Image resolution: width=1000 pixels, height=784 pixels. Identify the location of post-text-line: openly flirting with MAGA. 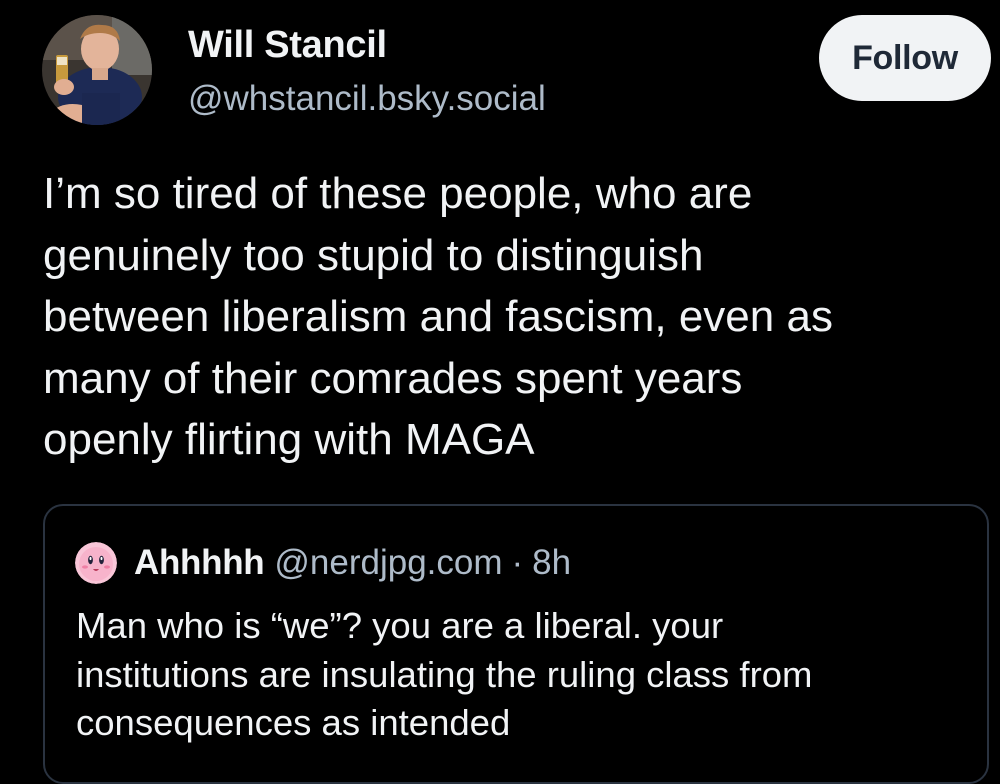
(289, 439).